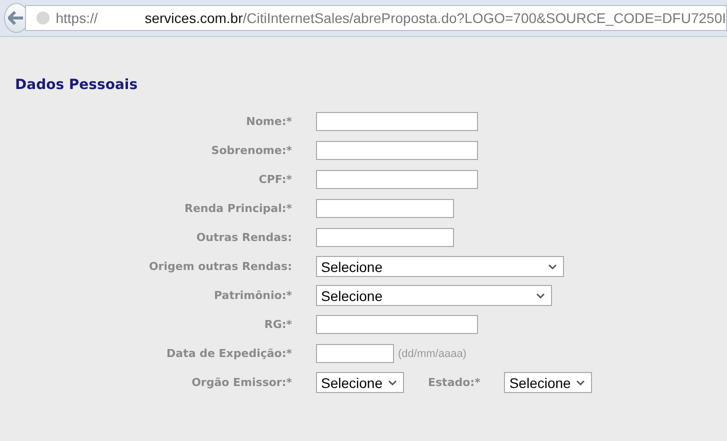 The width and height of the screenshot is (727, 441). Describe the element at coordinates (355, 353) in the screenshot. I see `date-field` at that location.